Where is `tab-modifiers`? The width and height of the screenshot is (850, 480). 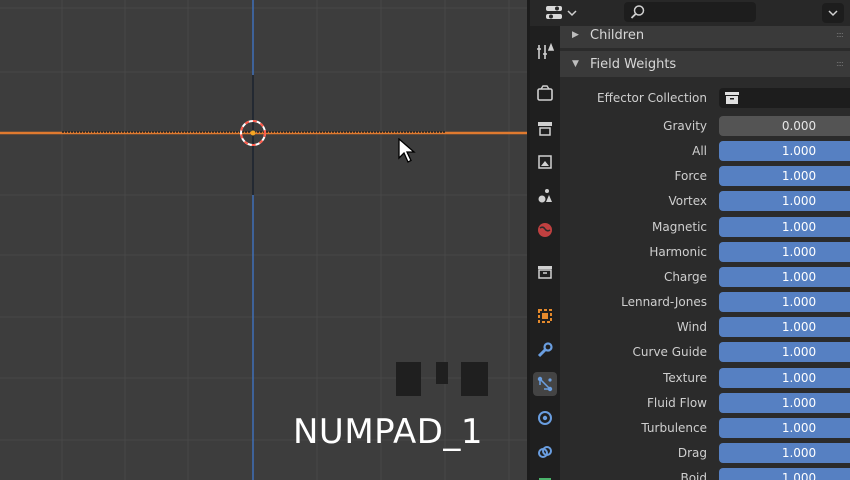 tab-modifiers is located at coordinates (545, 350).